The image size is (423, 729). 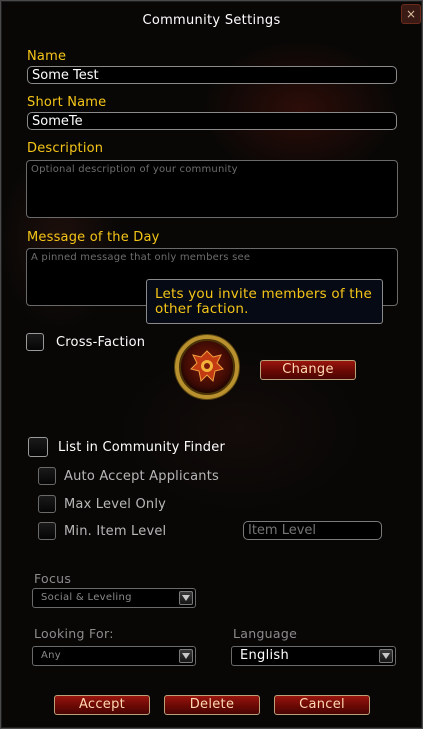 I want to click on min-item-level-checkbox, so click(x=47, y=531).